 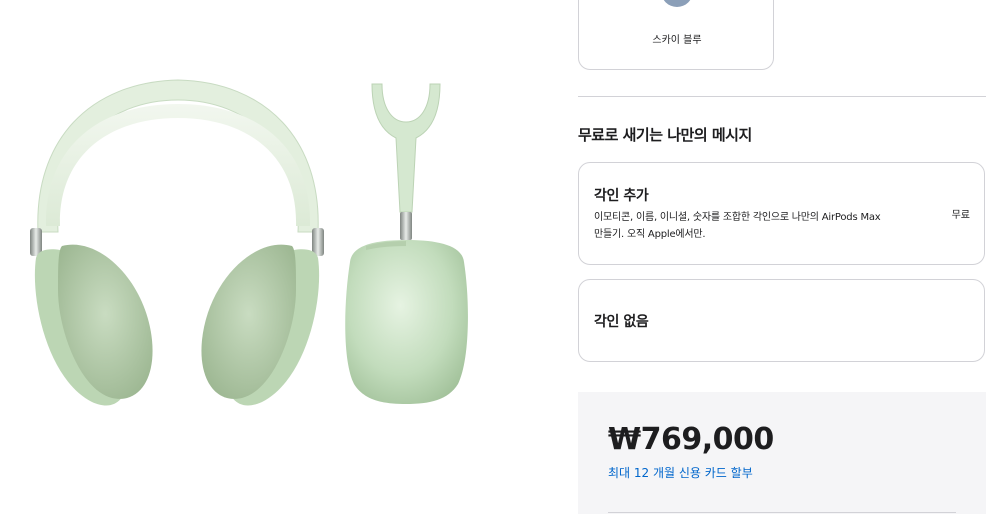 What do you see at coordinates (677, 40) in the screenshot?
I see `color-option-label: 스카이 블루` at bounding box center [677, 40].